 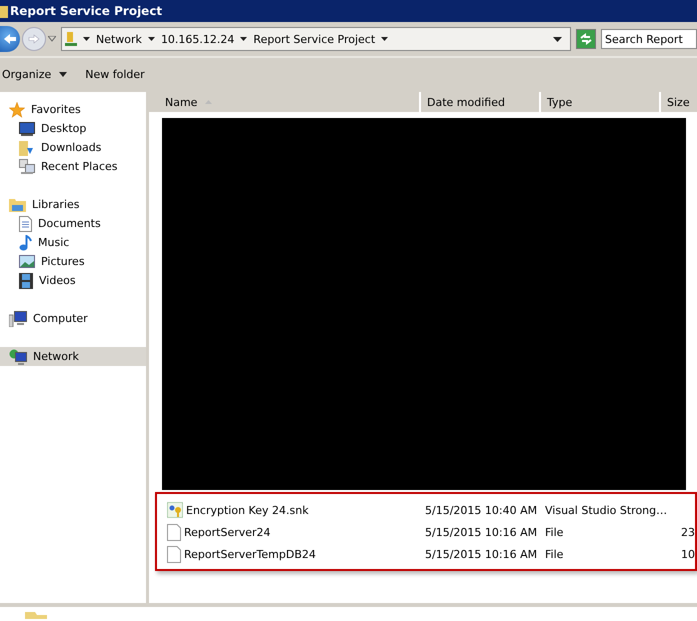 What do you see at coordinates (73, 204) in the screenshot?
I see `sidebar-item: Libraries` at bounding box center [73, 204].